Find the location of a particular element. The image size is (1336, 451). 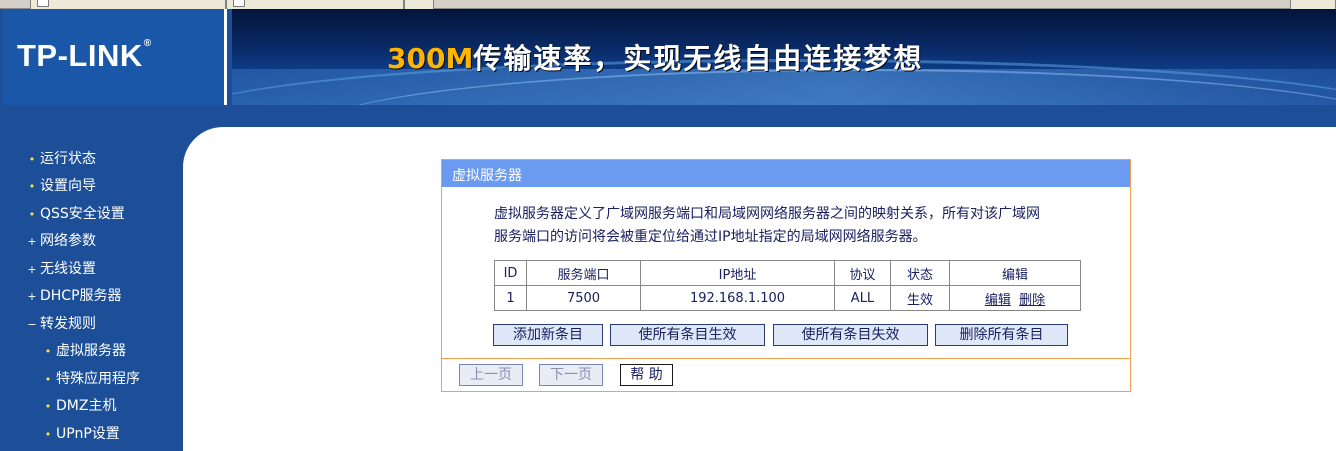

content-corner is located at coordinates (203, 147).